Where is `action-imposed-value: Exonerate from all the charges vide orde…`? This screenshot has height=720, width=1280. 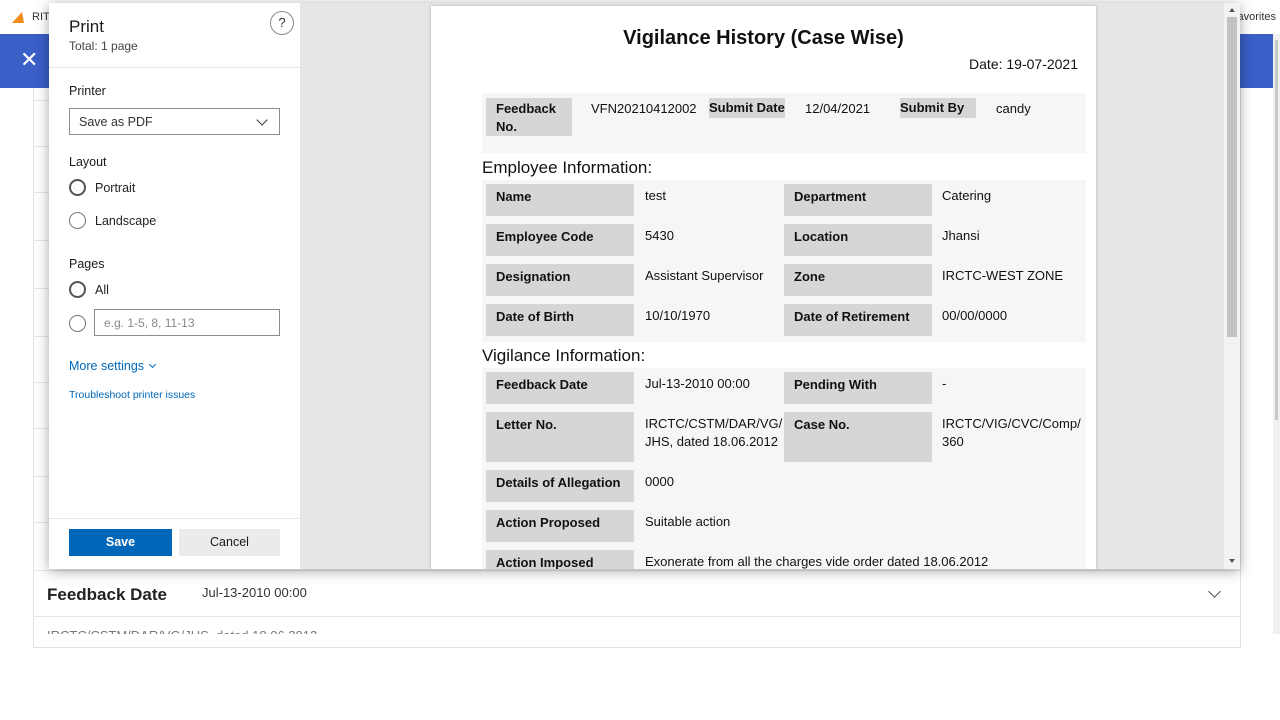 action-imposed-value: Exonerate from all the charges vide orde… is located at coordinates (817, 561).